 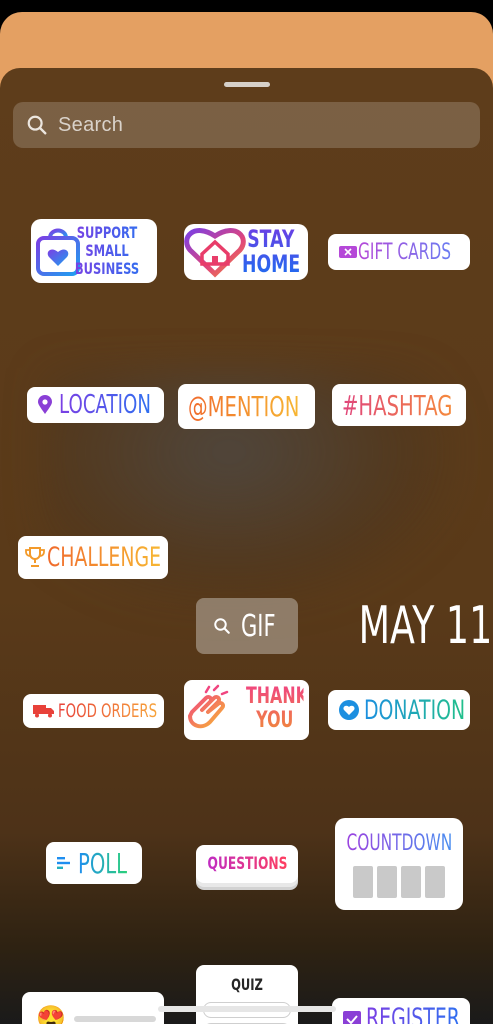 I want to click on sticker-countdown: COUNTDOWN, so click(x=399, y=864).